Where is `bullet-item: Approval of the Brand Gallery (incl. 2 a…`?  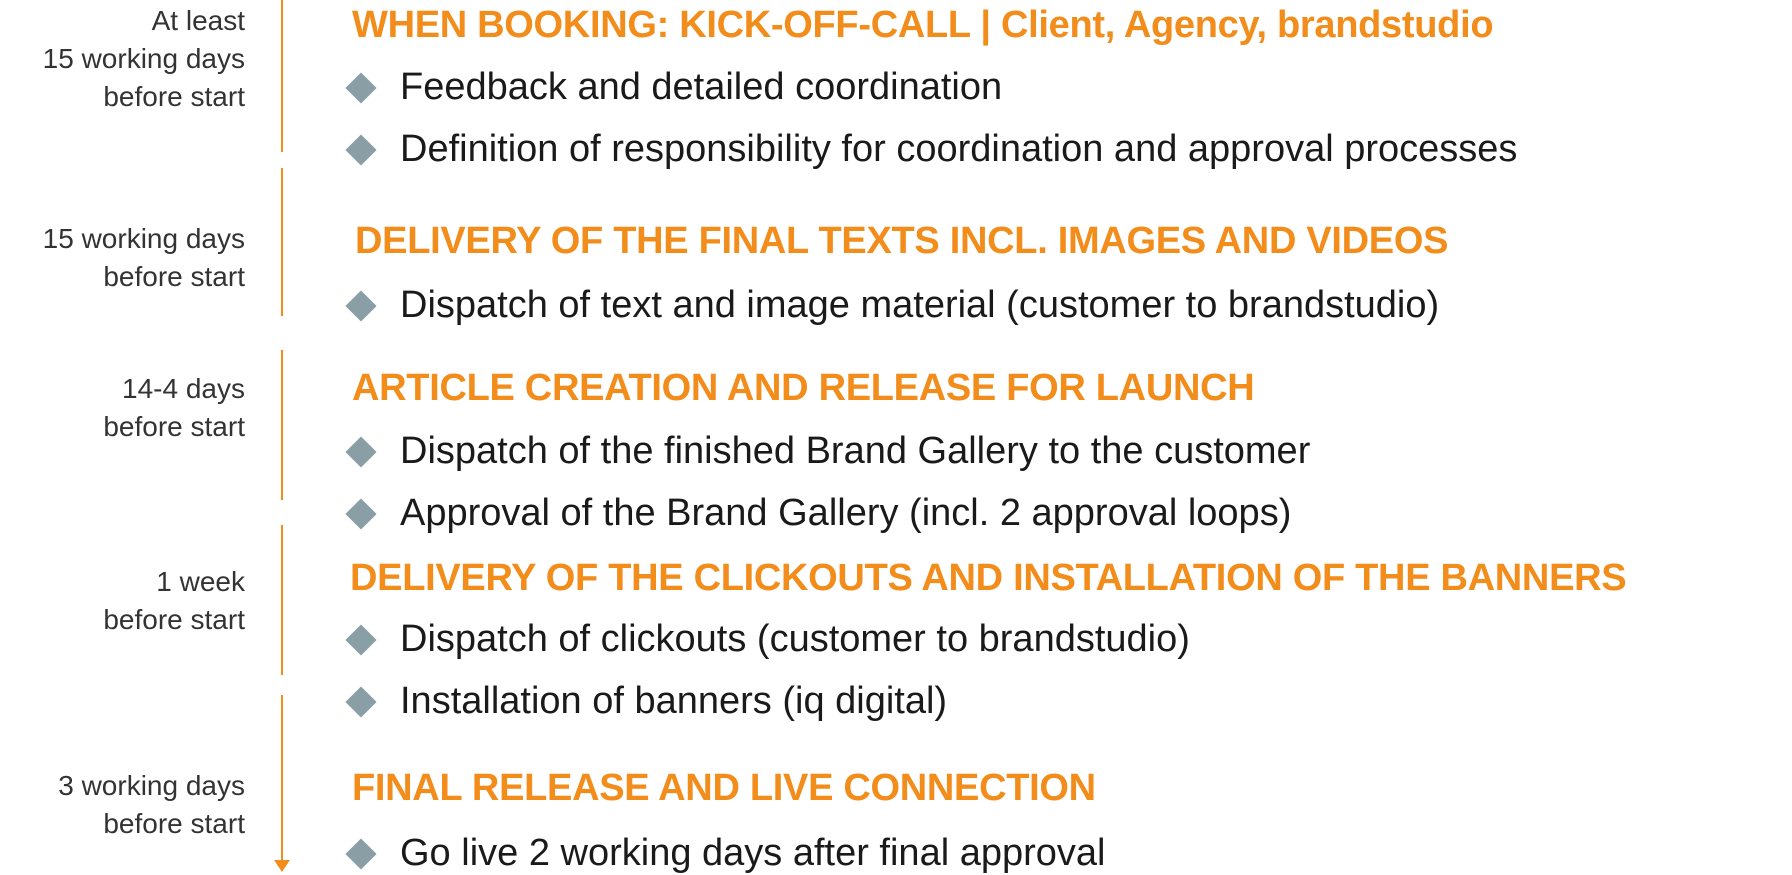
bullet-item: Approval of the Brand Gallery (incl. 2 a… is located at coordinates (818, 513).